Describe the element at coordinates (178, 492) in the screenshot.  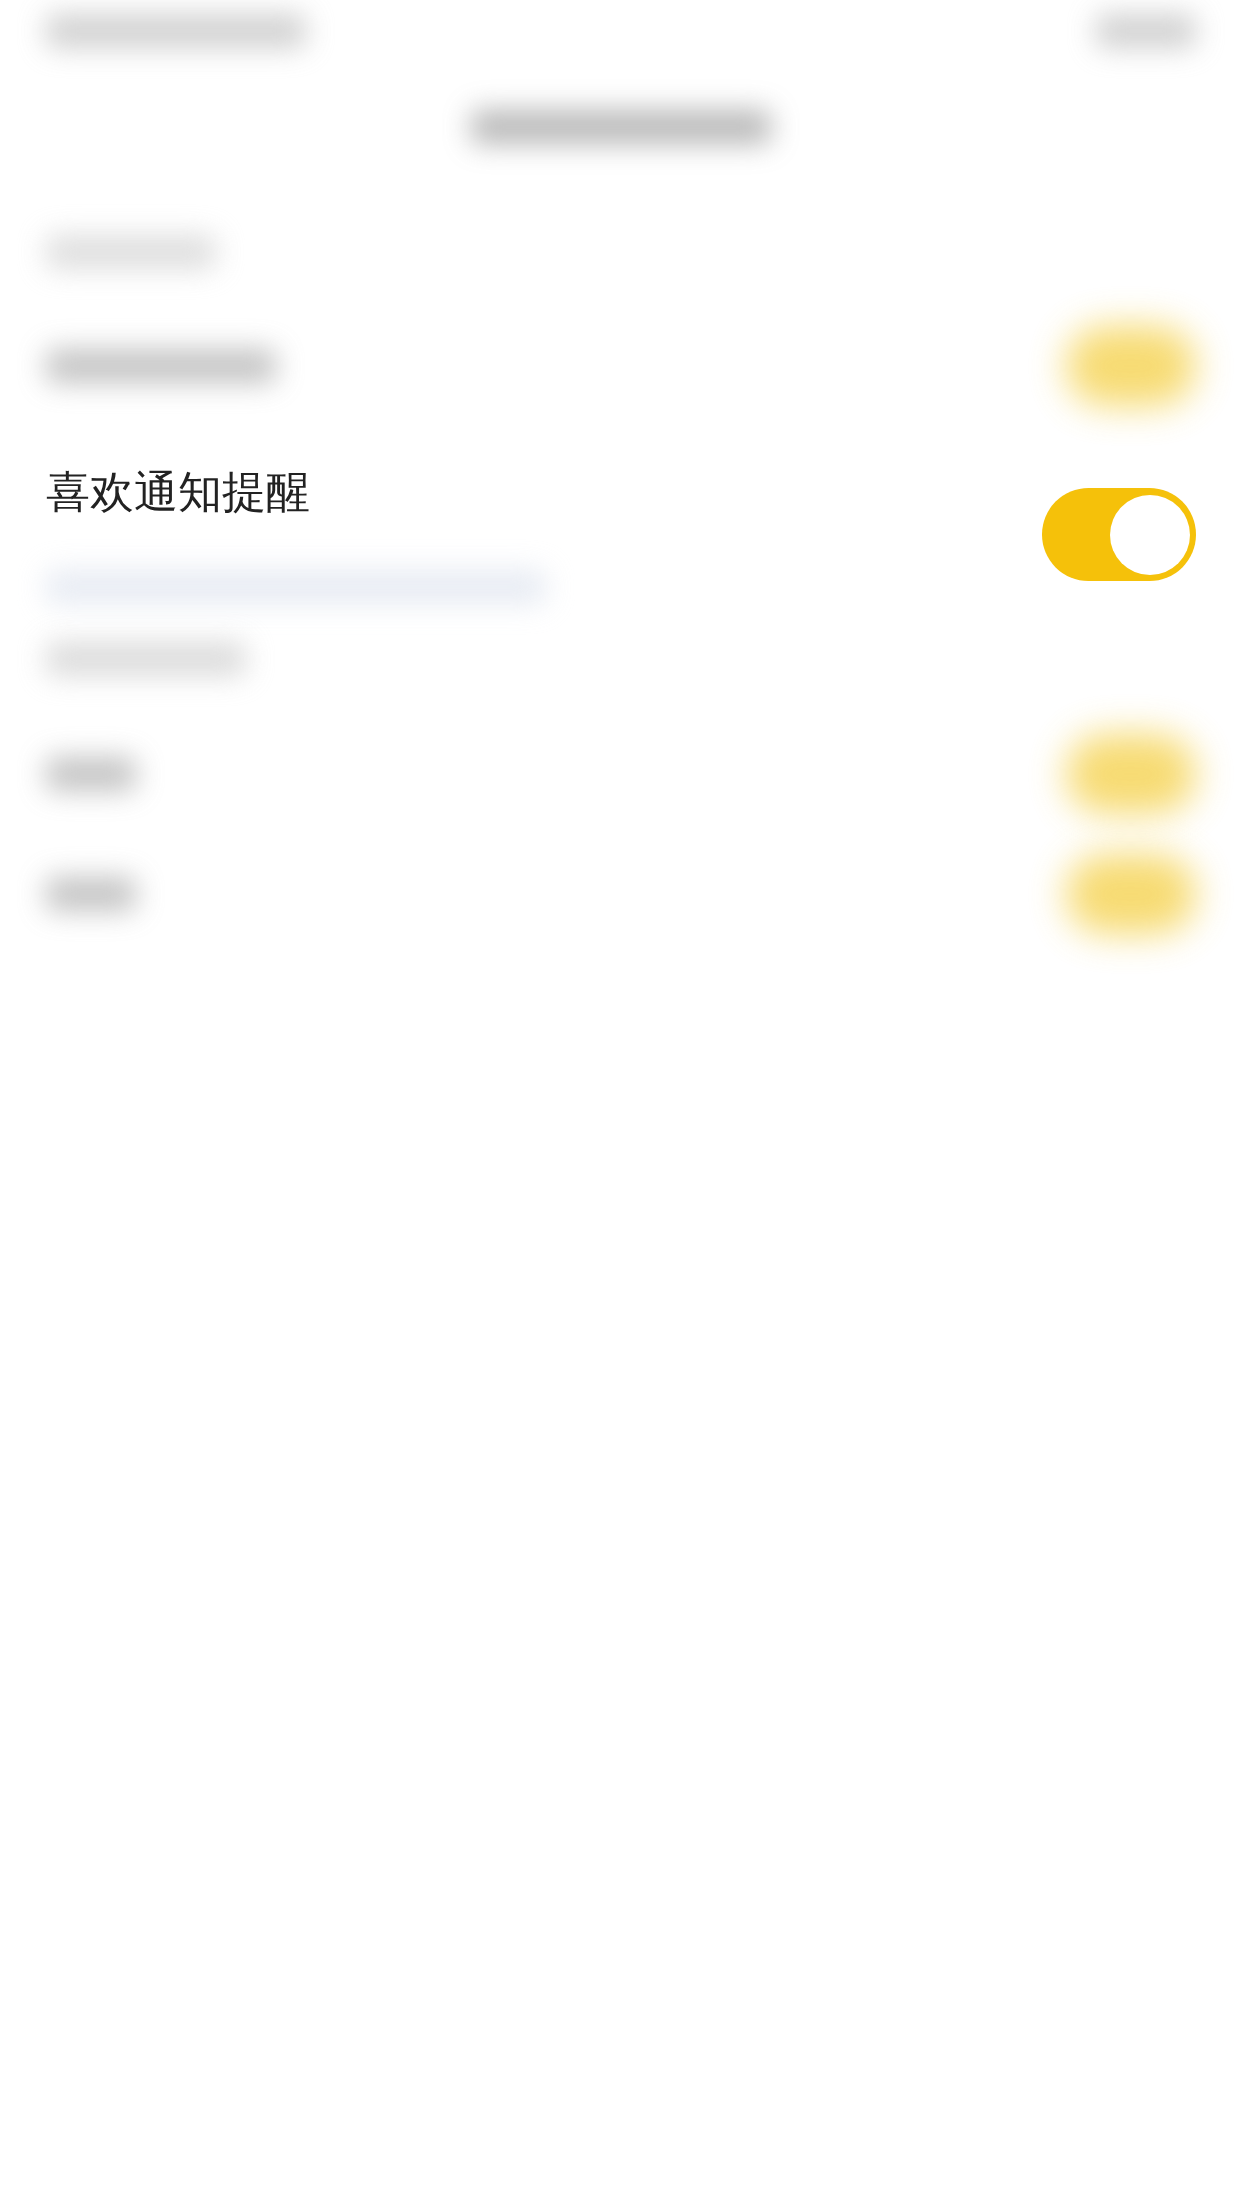
I see `setting-label: 喜欢通知提醒` at that location.